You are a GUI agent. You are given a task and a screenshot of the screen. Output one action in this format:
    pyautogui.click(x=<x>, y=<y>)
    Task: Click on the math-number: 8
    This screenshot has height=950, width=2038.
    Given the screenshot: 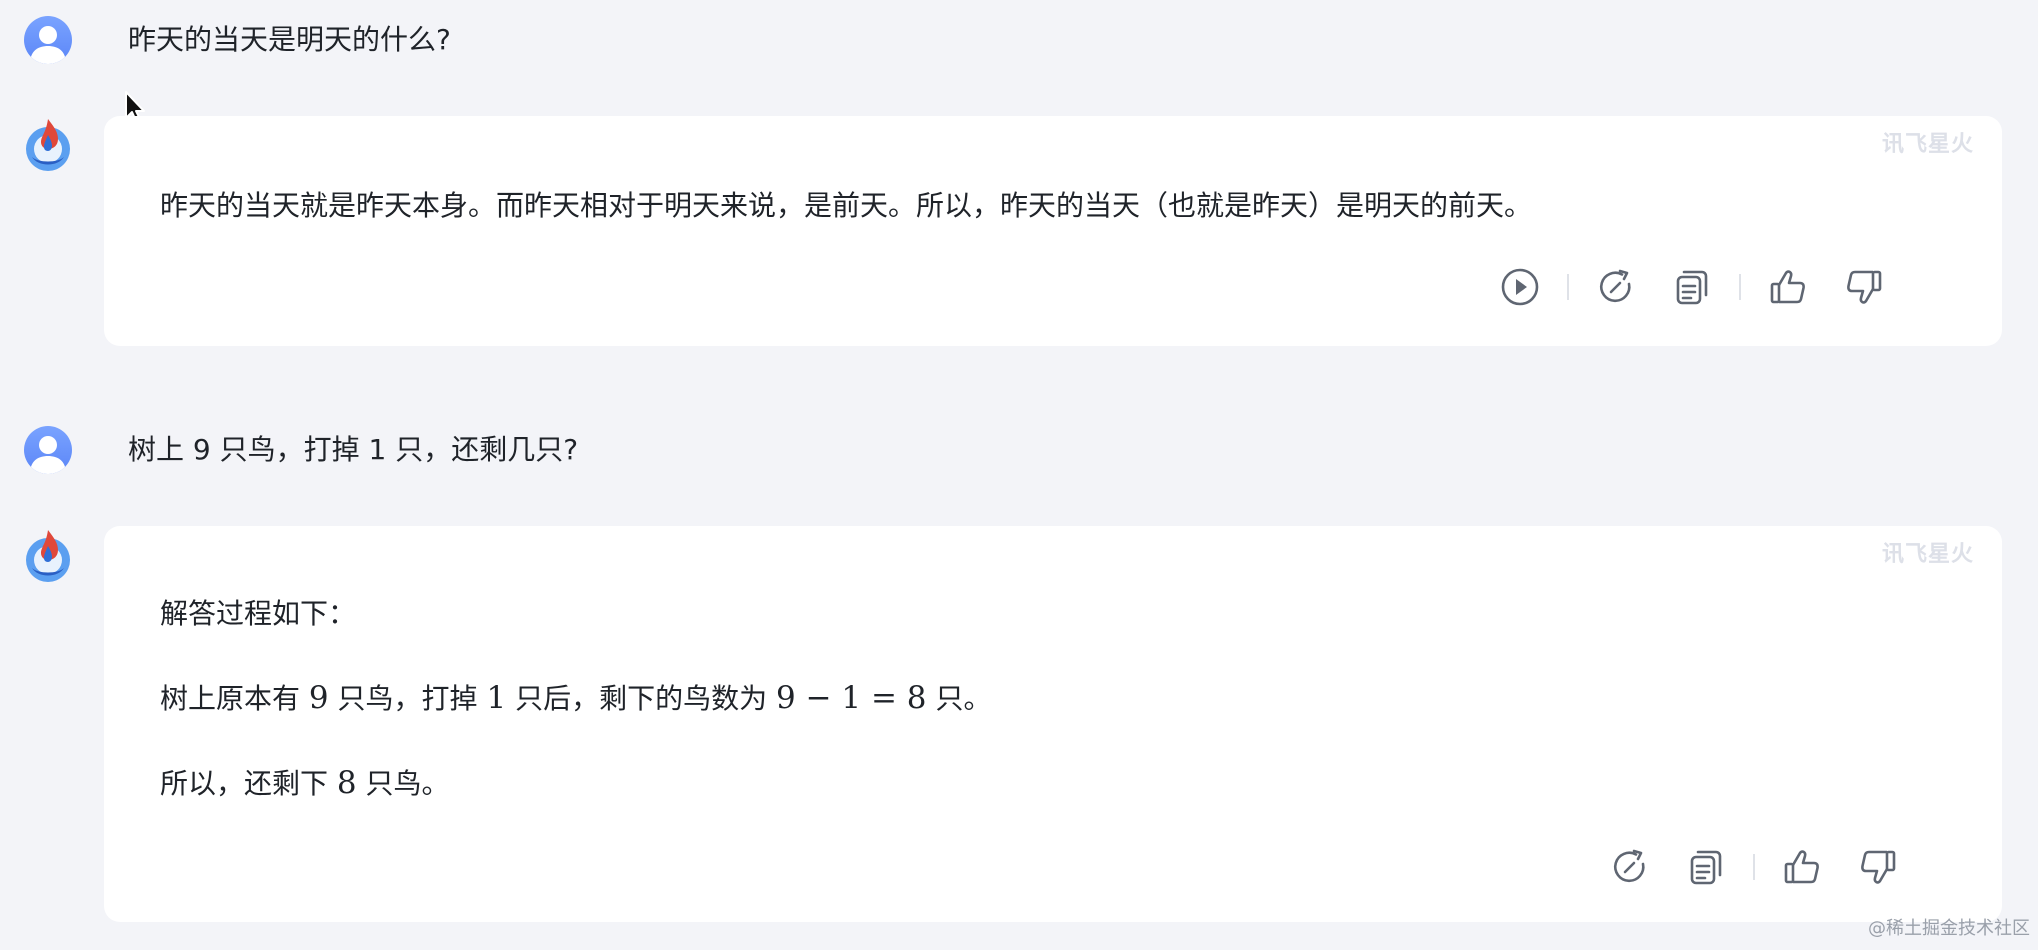 What is the action you would take?
    pyautogui.click(x=346, y=783)
    